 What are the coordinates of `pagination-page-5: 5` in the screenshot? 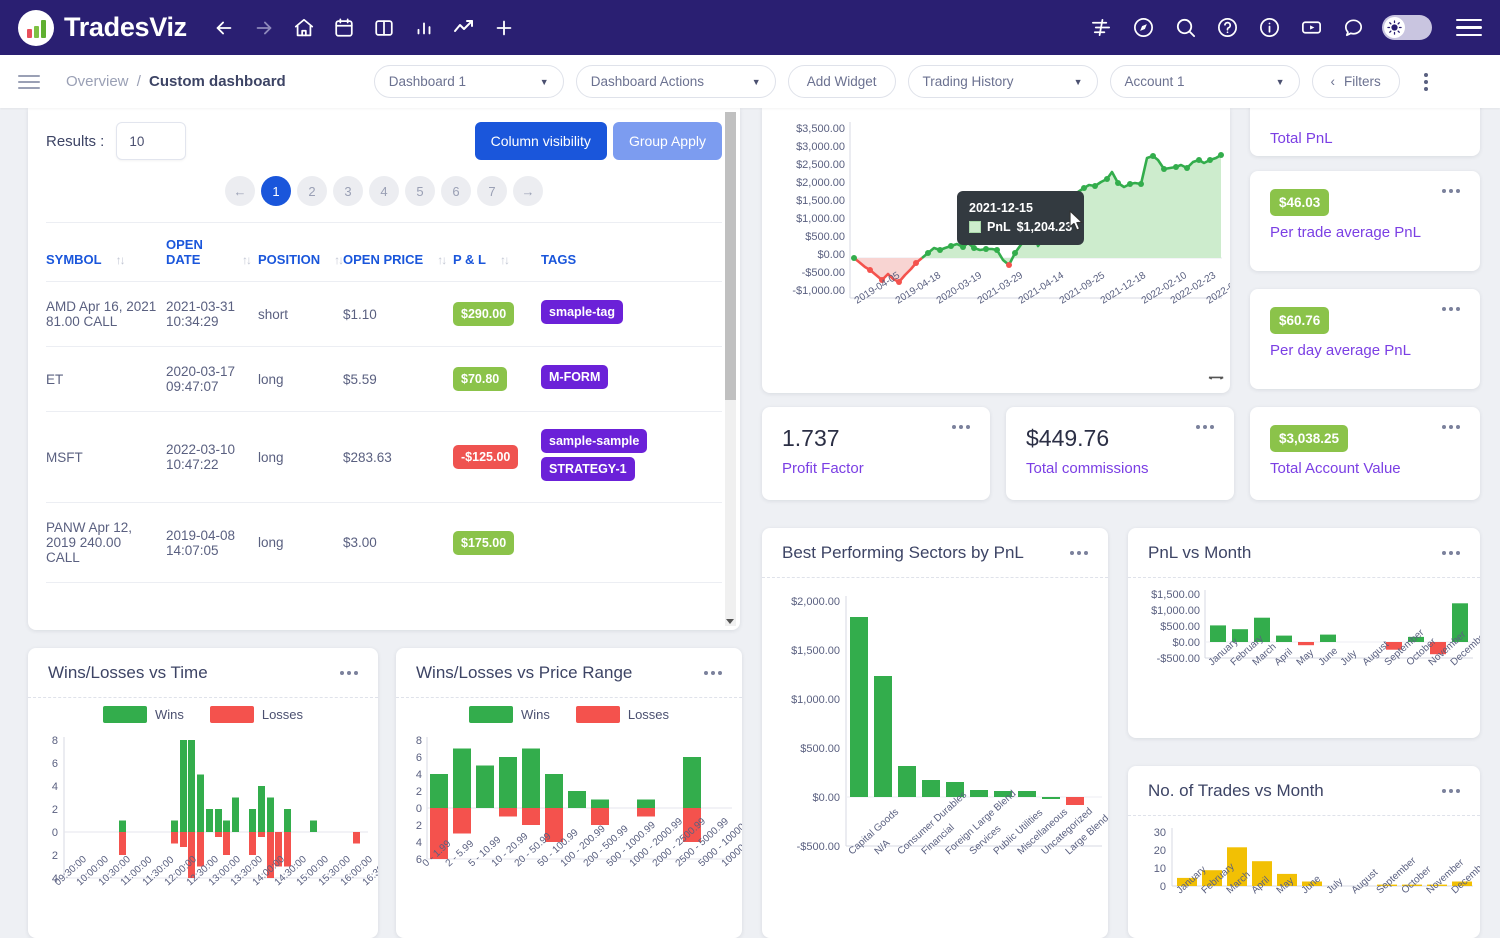 It's located at (420, 191).